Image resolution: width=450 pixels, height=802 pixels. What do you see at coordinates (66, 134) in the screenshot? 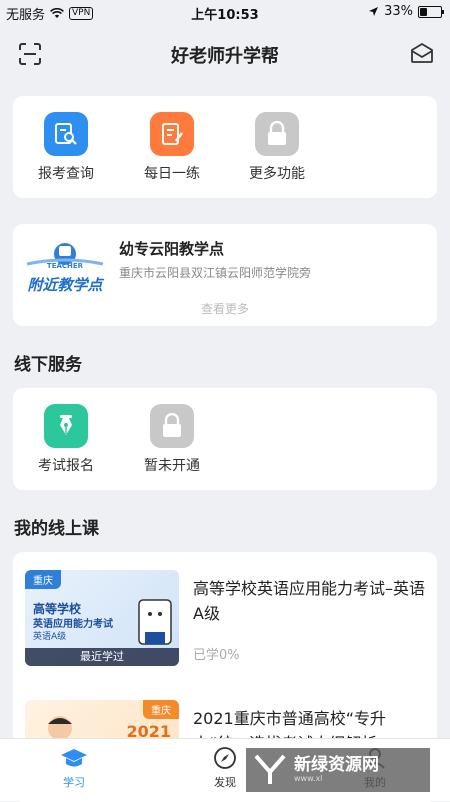
I see `query-icon` at bounding box center [66, 134].